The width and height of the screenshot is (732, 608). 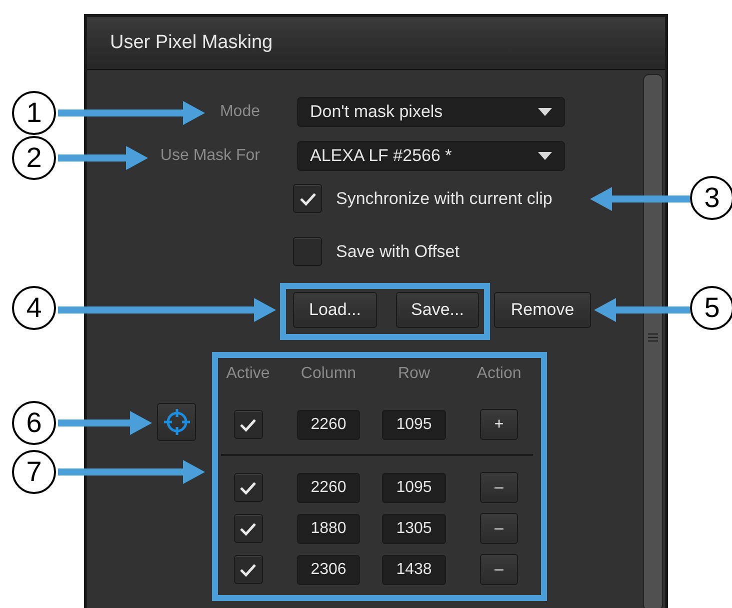 What do you see at coordinates (499, 424) in the screenshot?
I see `row-action-button: +` at bounding box center [499, 424].